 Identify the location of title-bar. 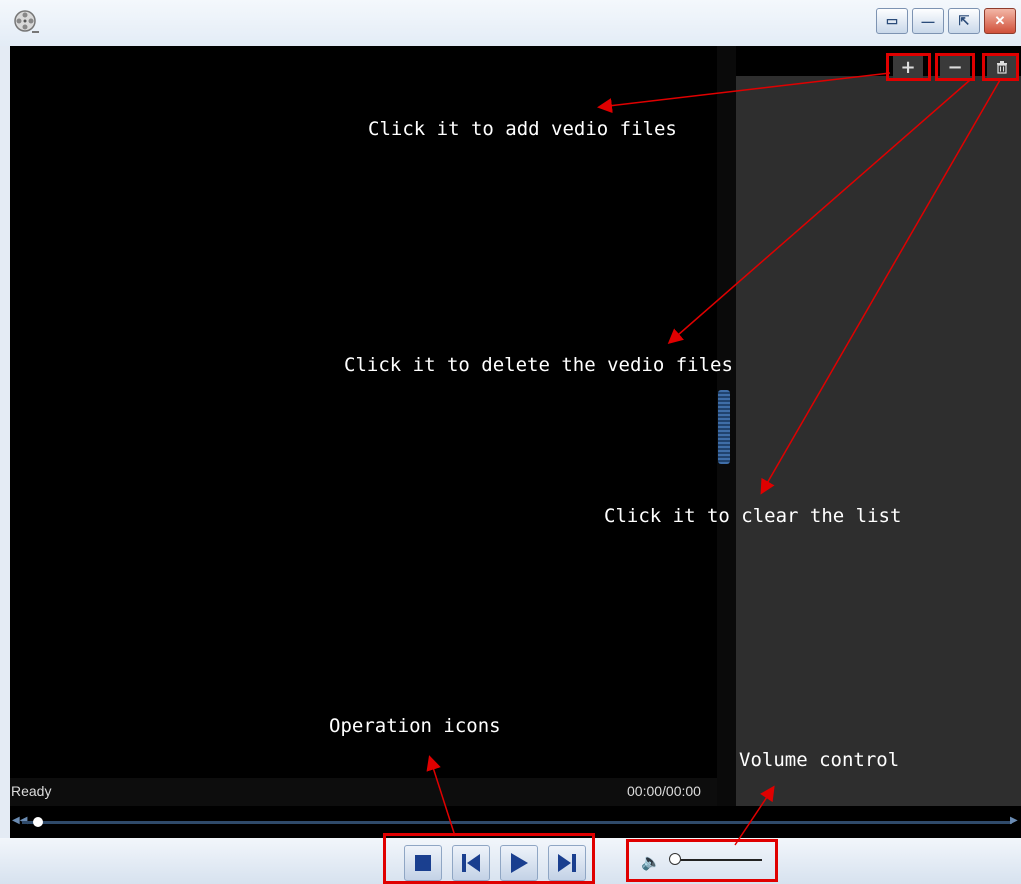
(510, 23).